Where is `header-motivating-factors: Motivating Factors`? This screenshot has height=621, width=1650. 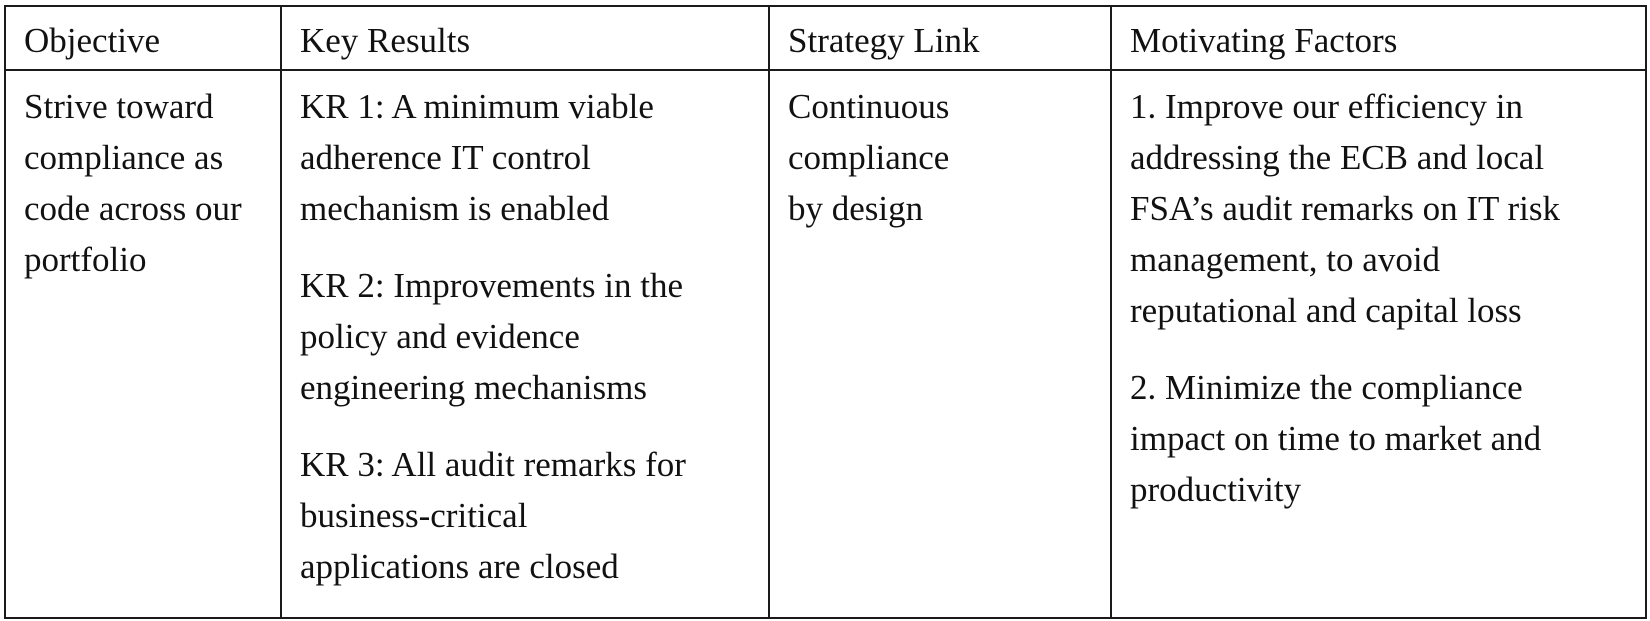 header-motivating-factors: Motivating Factors is located at coordinates (1378, 38).